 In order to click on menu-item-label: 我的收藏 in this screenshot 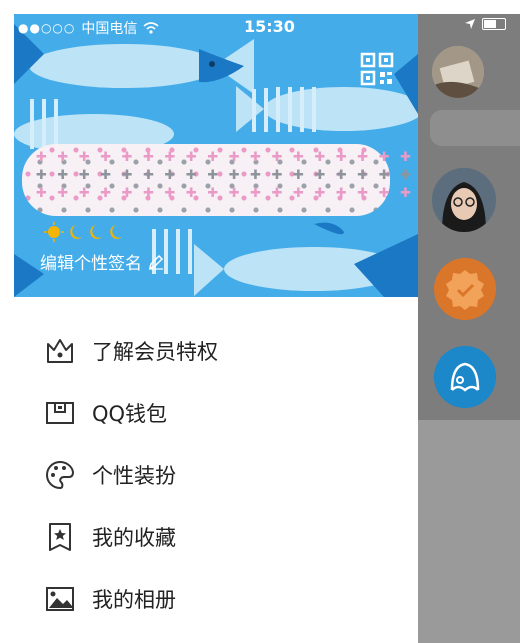, I will do `click(134, 538)`.